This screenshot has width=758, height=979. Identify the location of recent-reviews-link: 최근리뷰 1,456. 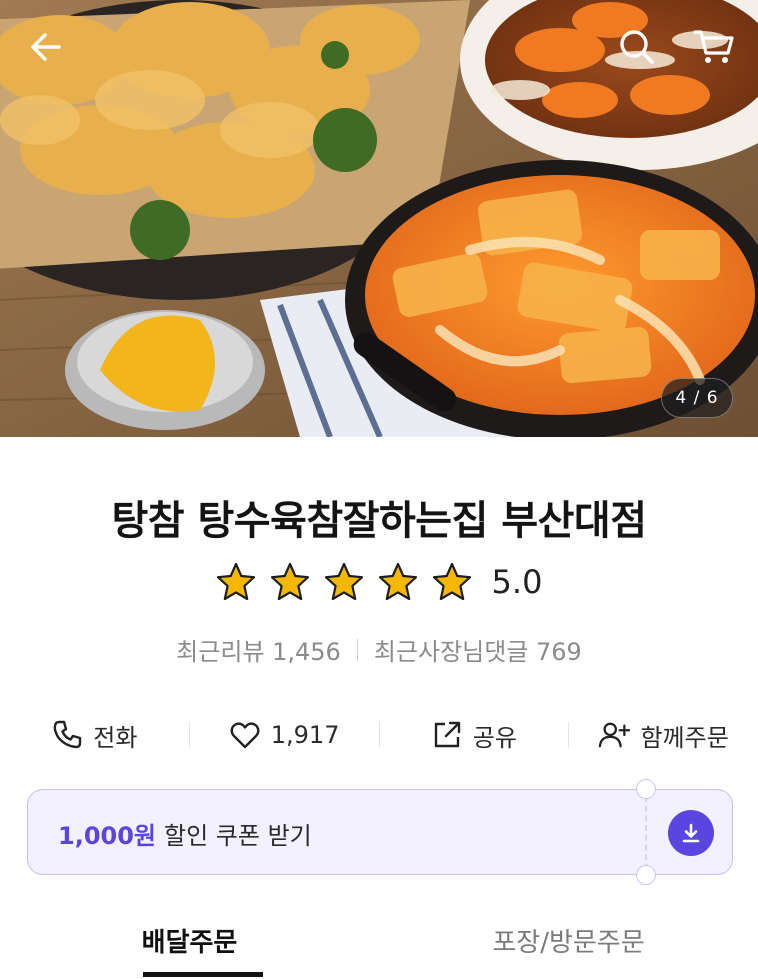
(258, 649).